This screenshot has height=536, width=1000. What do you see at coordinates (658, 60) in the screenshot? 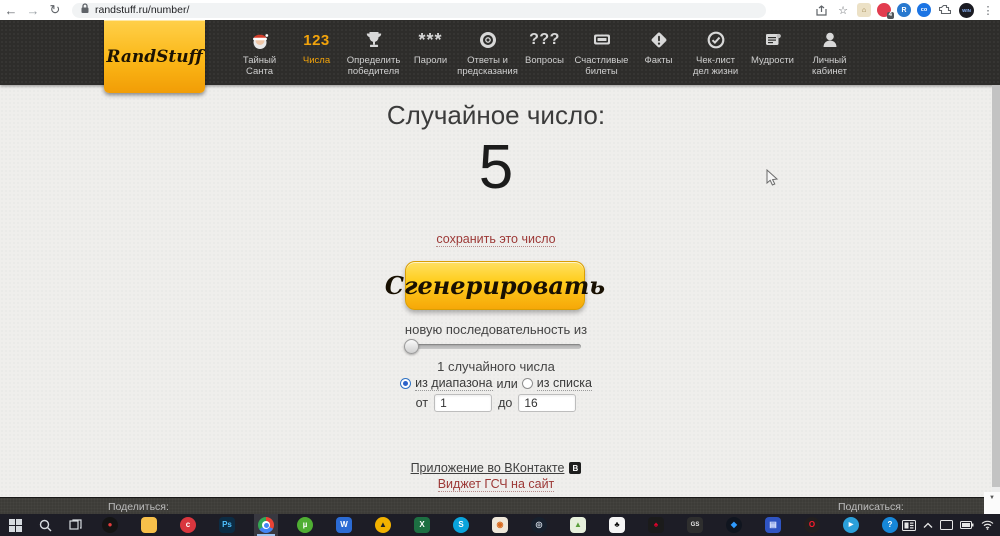
I see `nav-label: Факты` at bounding box center [658, 60].